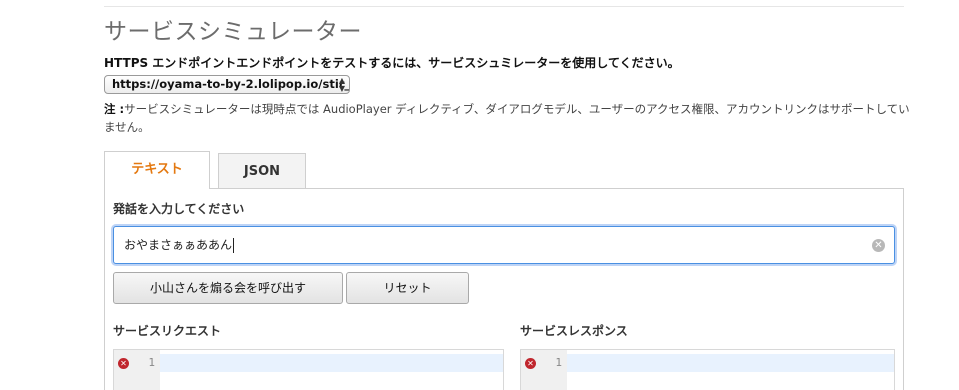 The image size is (959, 390). What do you see at coordinates (179, 209) in the screenshot?
I see `utterance-label: 発話を入力してください` at bounding box center [179, 209].